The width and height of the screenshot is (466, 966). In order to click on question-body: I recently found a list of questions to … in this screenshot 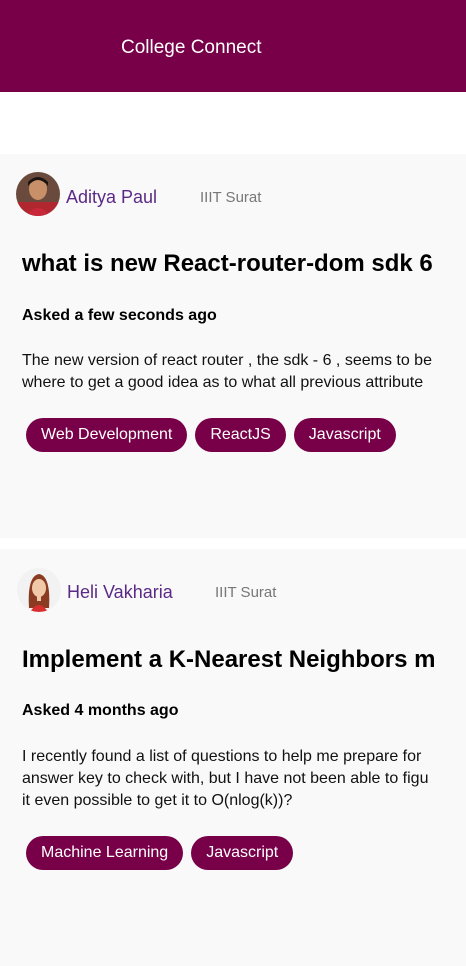, I will do `click(244, 779)`.